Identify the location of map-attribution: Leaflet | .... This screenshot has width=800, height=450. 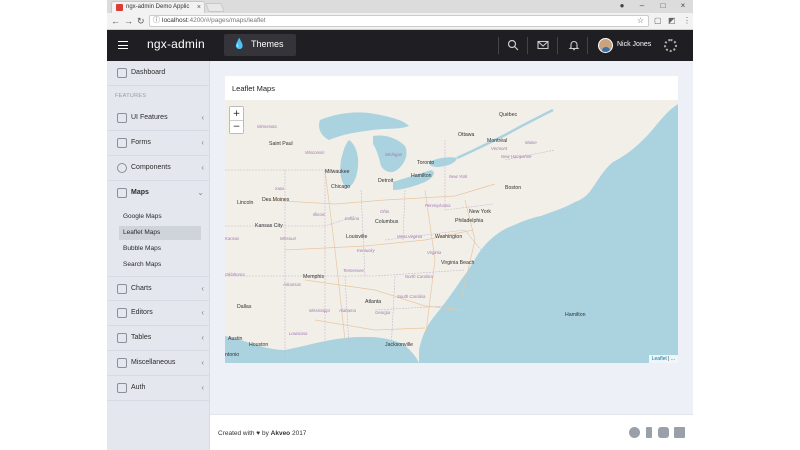
(663, 359).